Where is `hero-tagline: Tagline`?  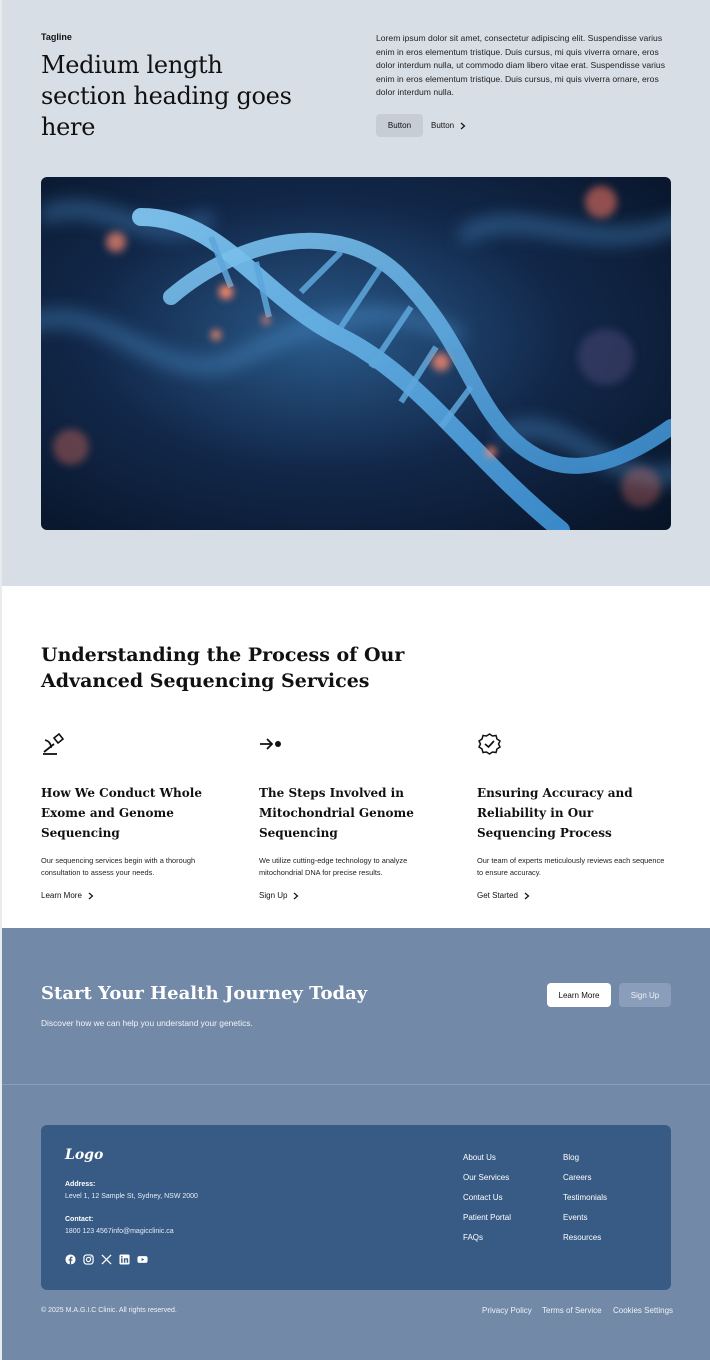
hero-tagline: Tagline is located at coordinates (56, 37).